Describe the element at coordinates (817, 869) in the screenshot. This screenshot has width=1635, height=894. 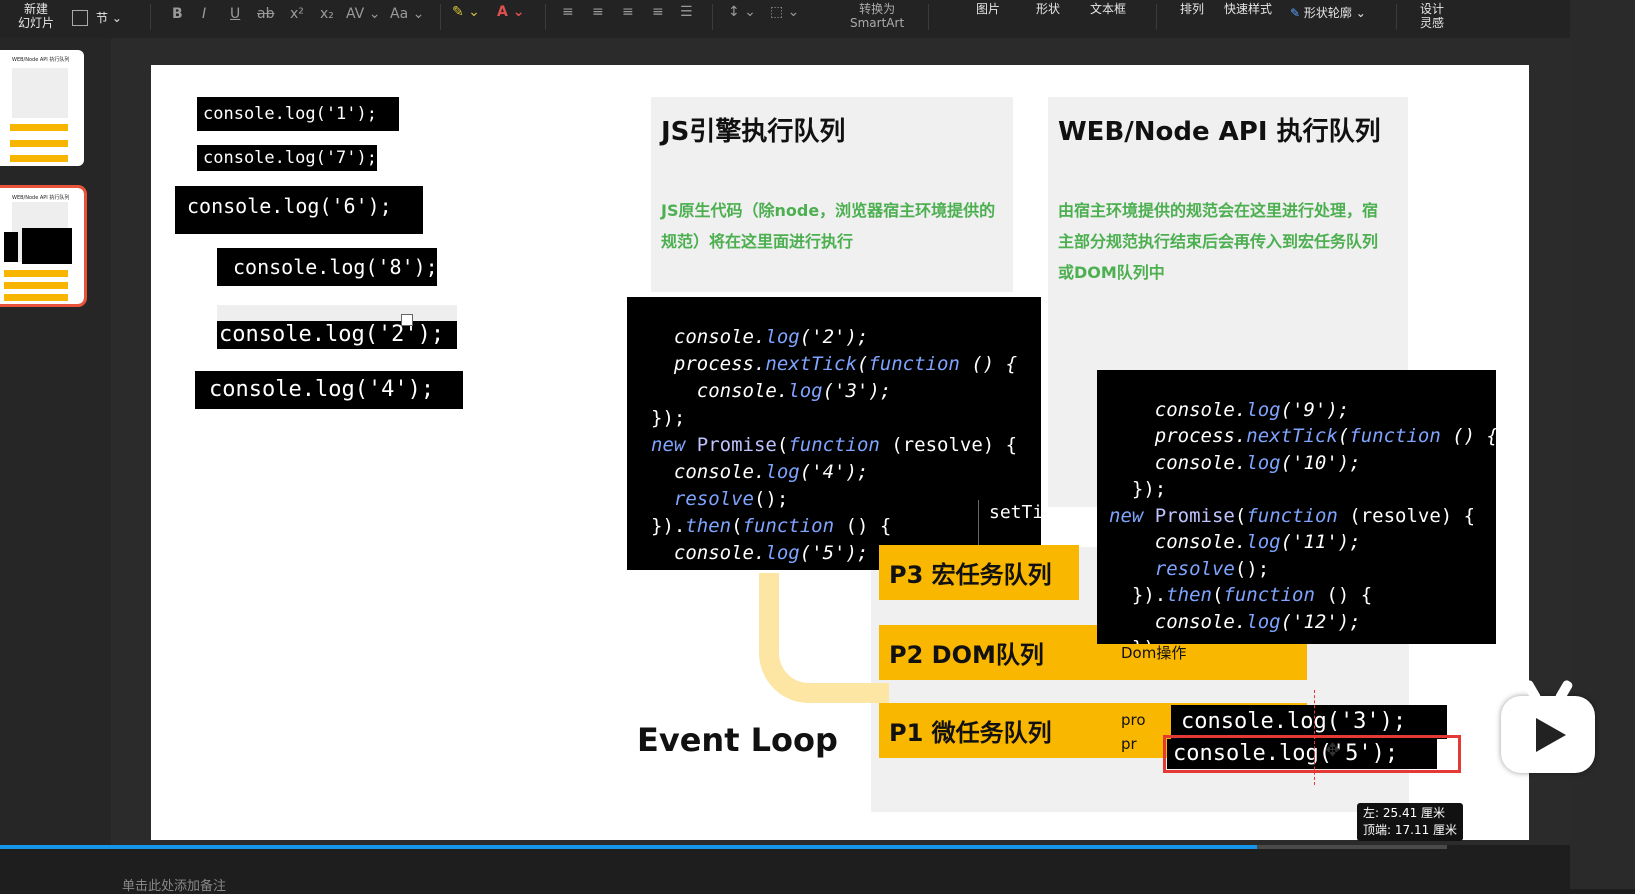
I see `bottom-bar: 单击此处添加备注` at that location.